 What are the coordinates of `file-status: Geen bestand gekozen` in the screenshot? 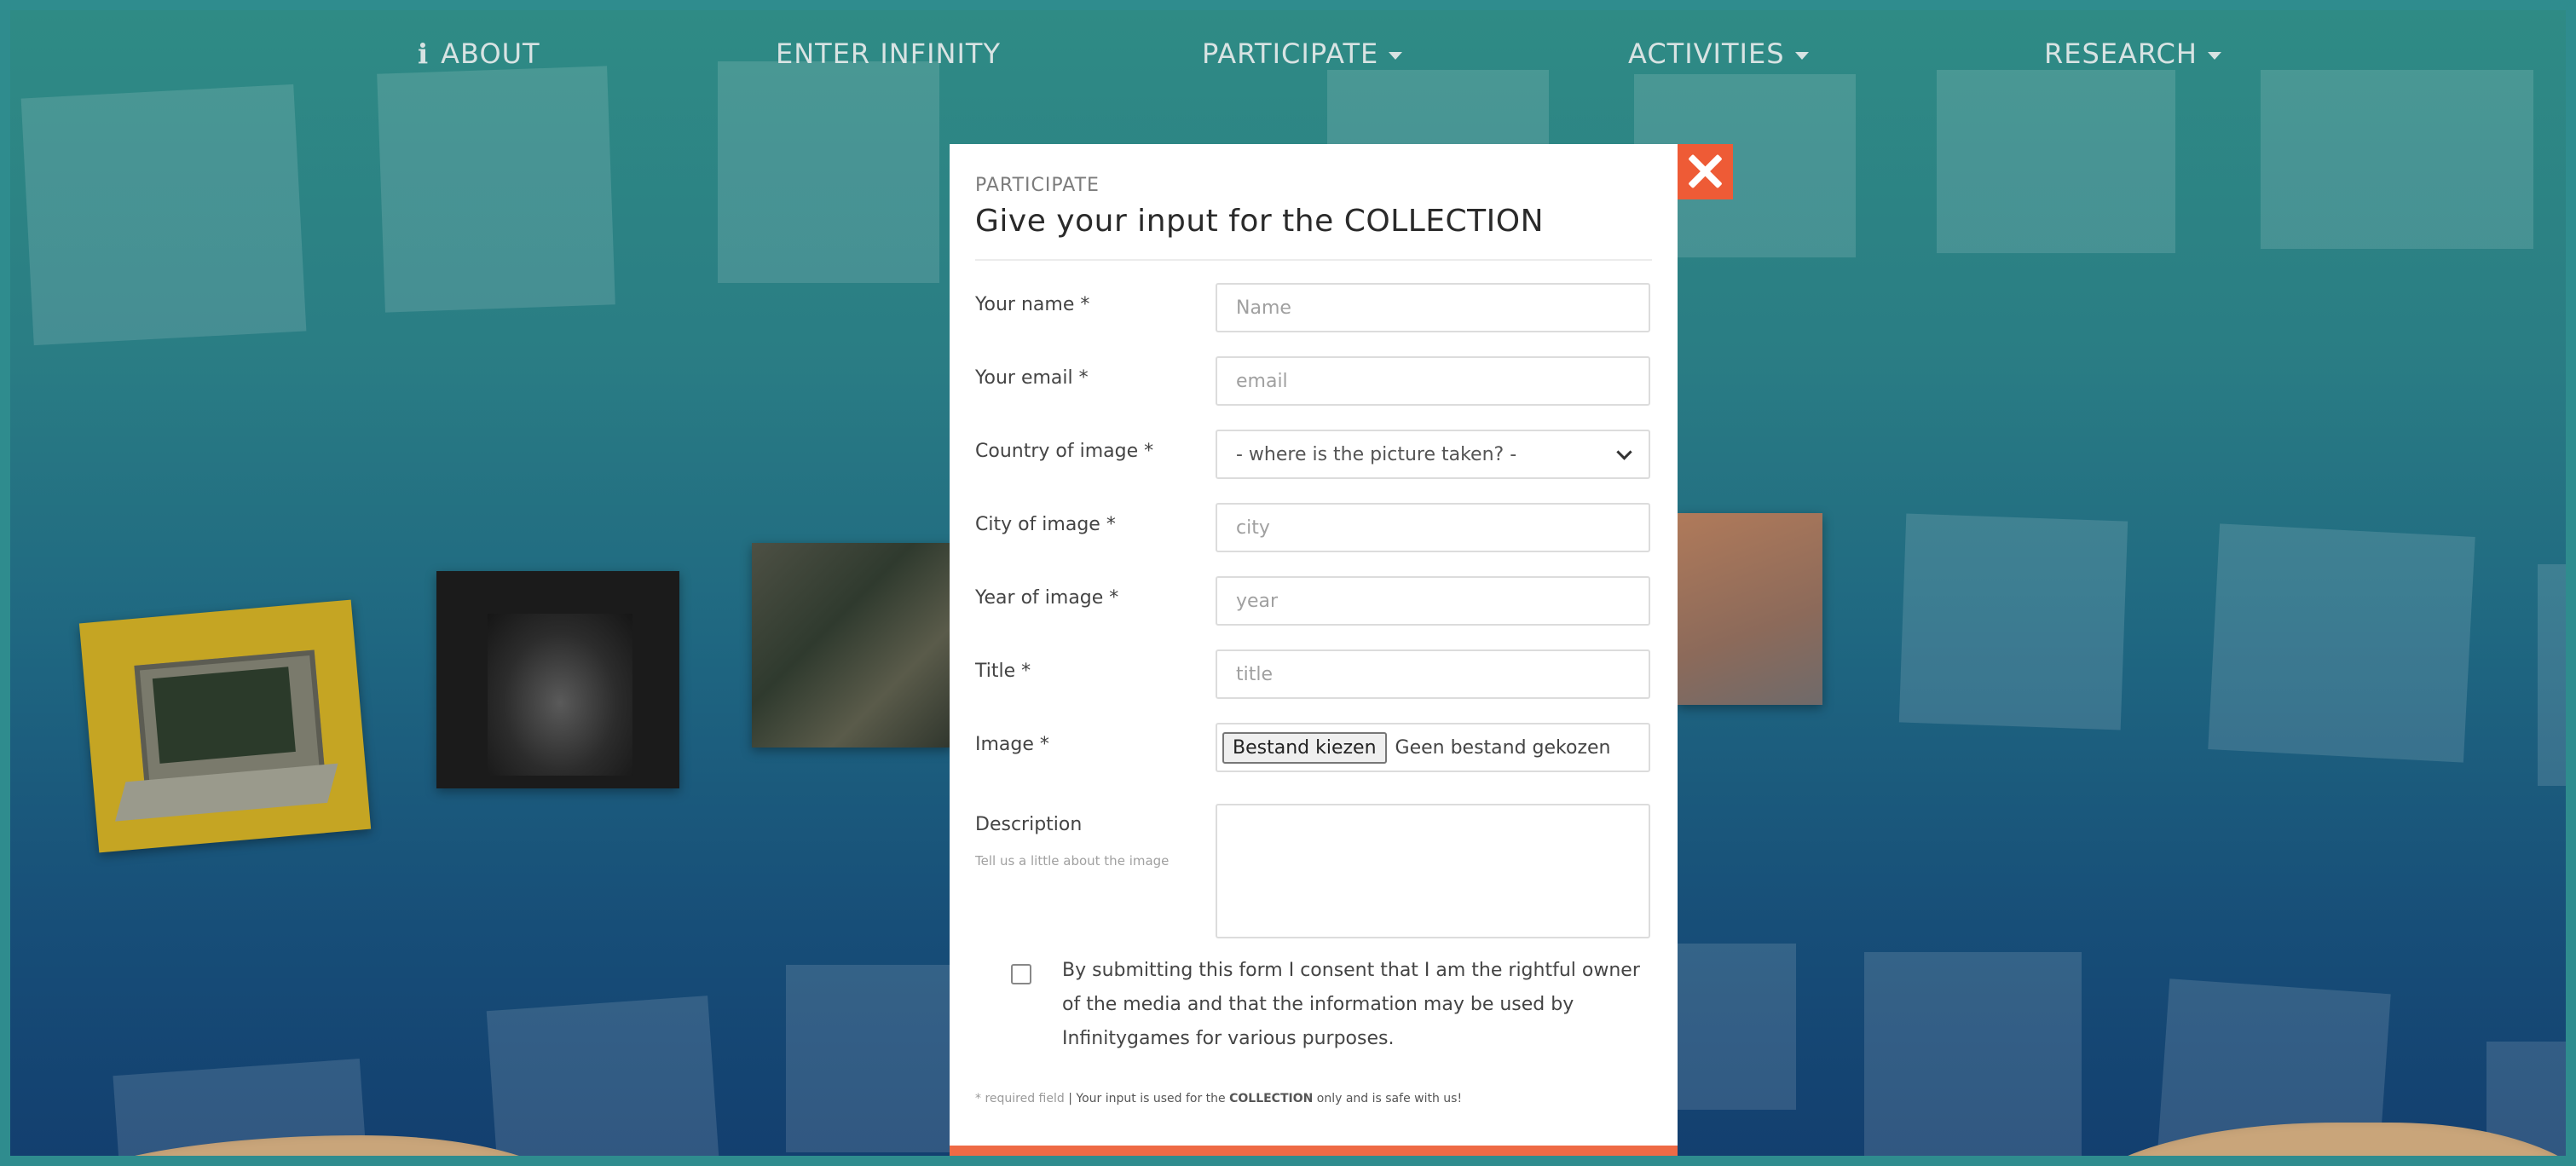 It's located at (1503, 747).